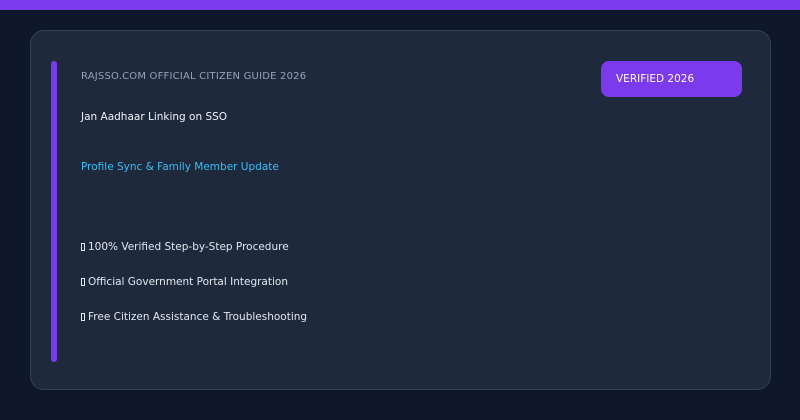 This screenshot has width=800, height=420. What do you see at coordinates (194, 76) in the screenshot?
I see `guide-eyebrow: RAJSSO.COM OFFICIAL CITIZEN GUIDE 2026` at bounding box center [194, 76].